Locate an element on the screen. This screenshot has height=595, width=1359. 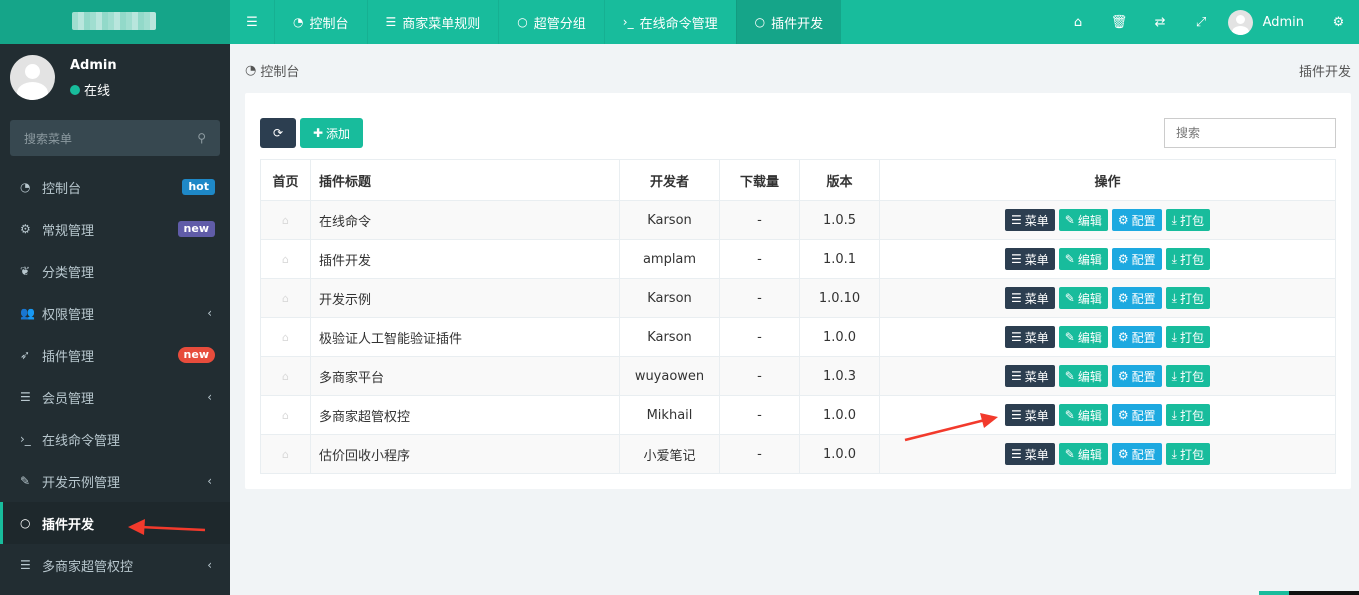
terminal-icon: ›_ is located at coordinates (628, 22).